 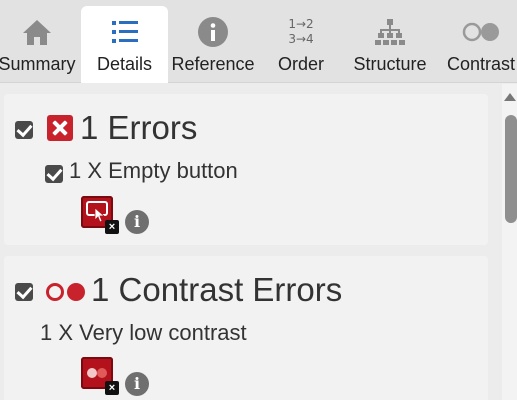 What do you see at coordinates (139, 127) in the screenshot?
I see `errors-heading: 1 Errors` at bounding box center [139, 127].